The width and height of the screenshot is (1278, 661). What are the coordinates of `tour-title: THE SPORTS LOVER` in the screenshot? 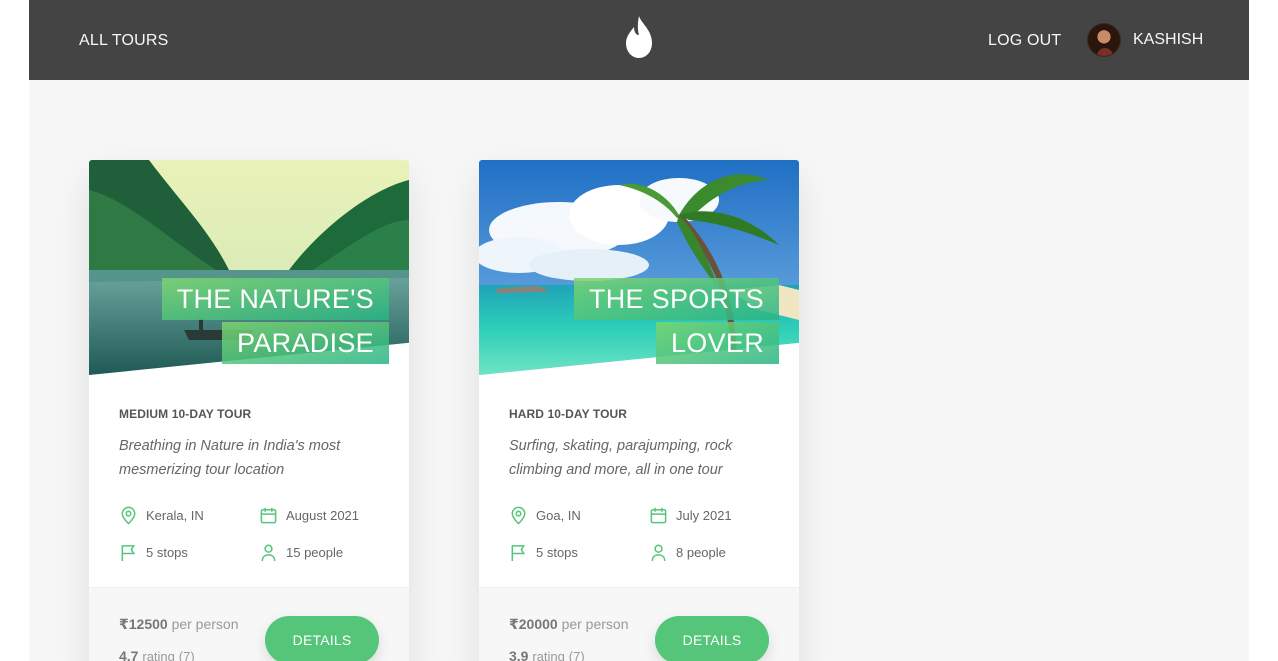 It's located at (649, 321).